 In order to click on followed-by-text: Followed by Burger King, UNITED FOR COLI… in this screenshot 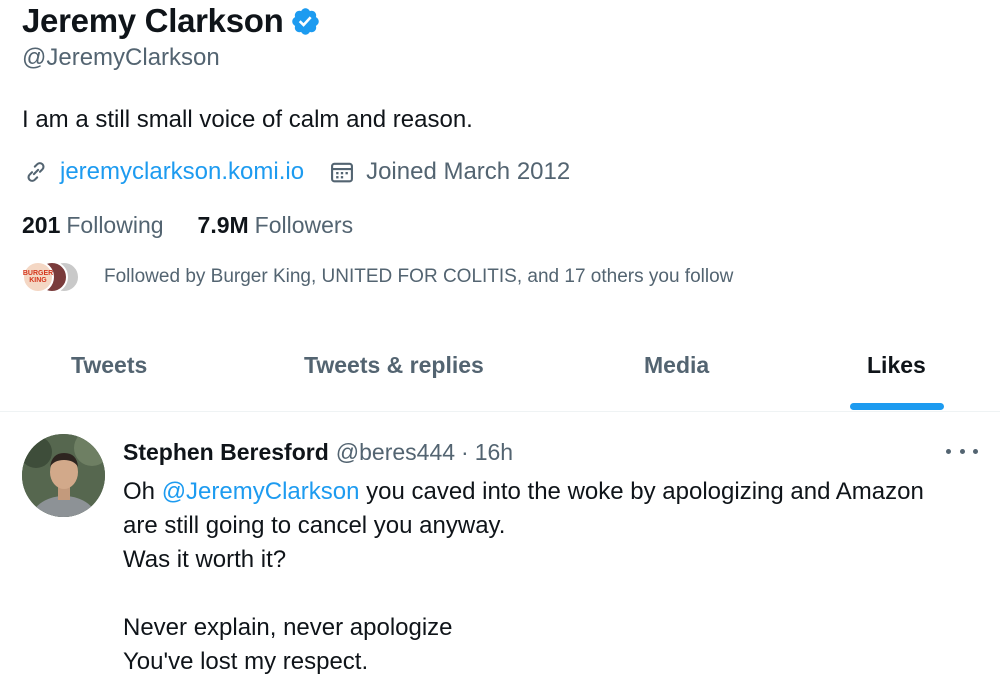, I will do `click(419, 276)`.